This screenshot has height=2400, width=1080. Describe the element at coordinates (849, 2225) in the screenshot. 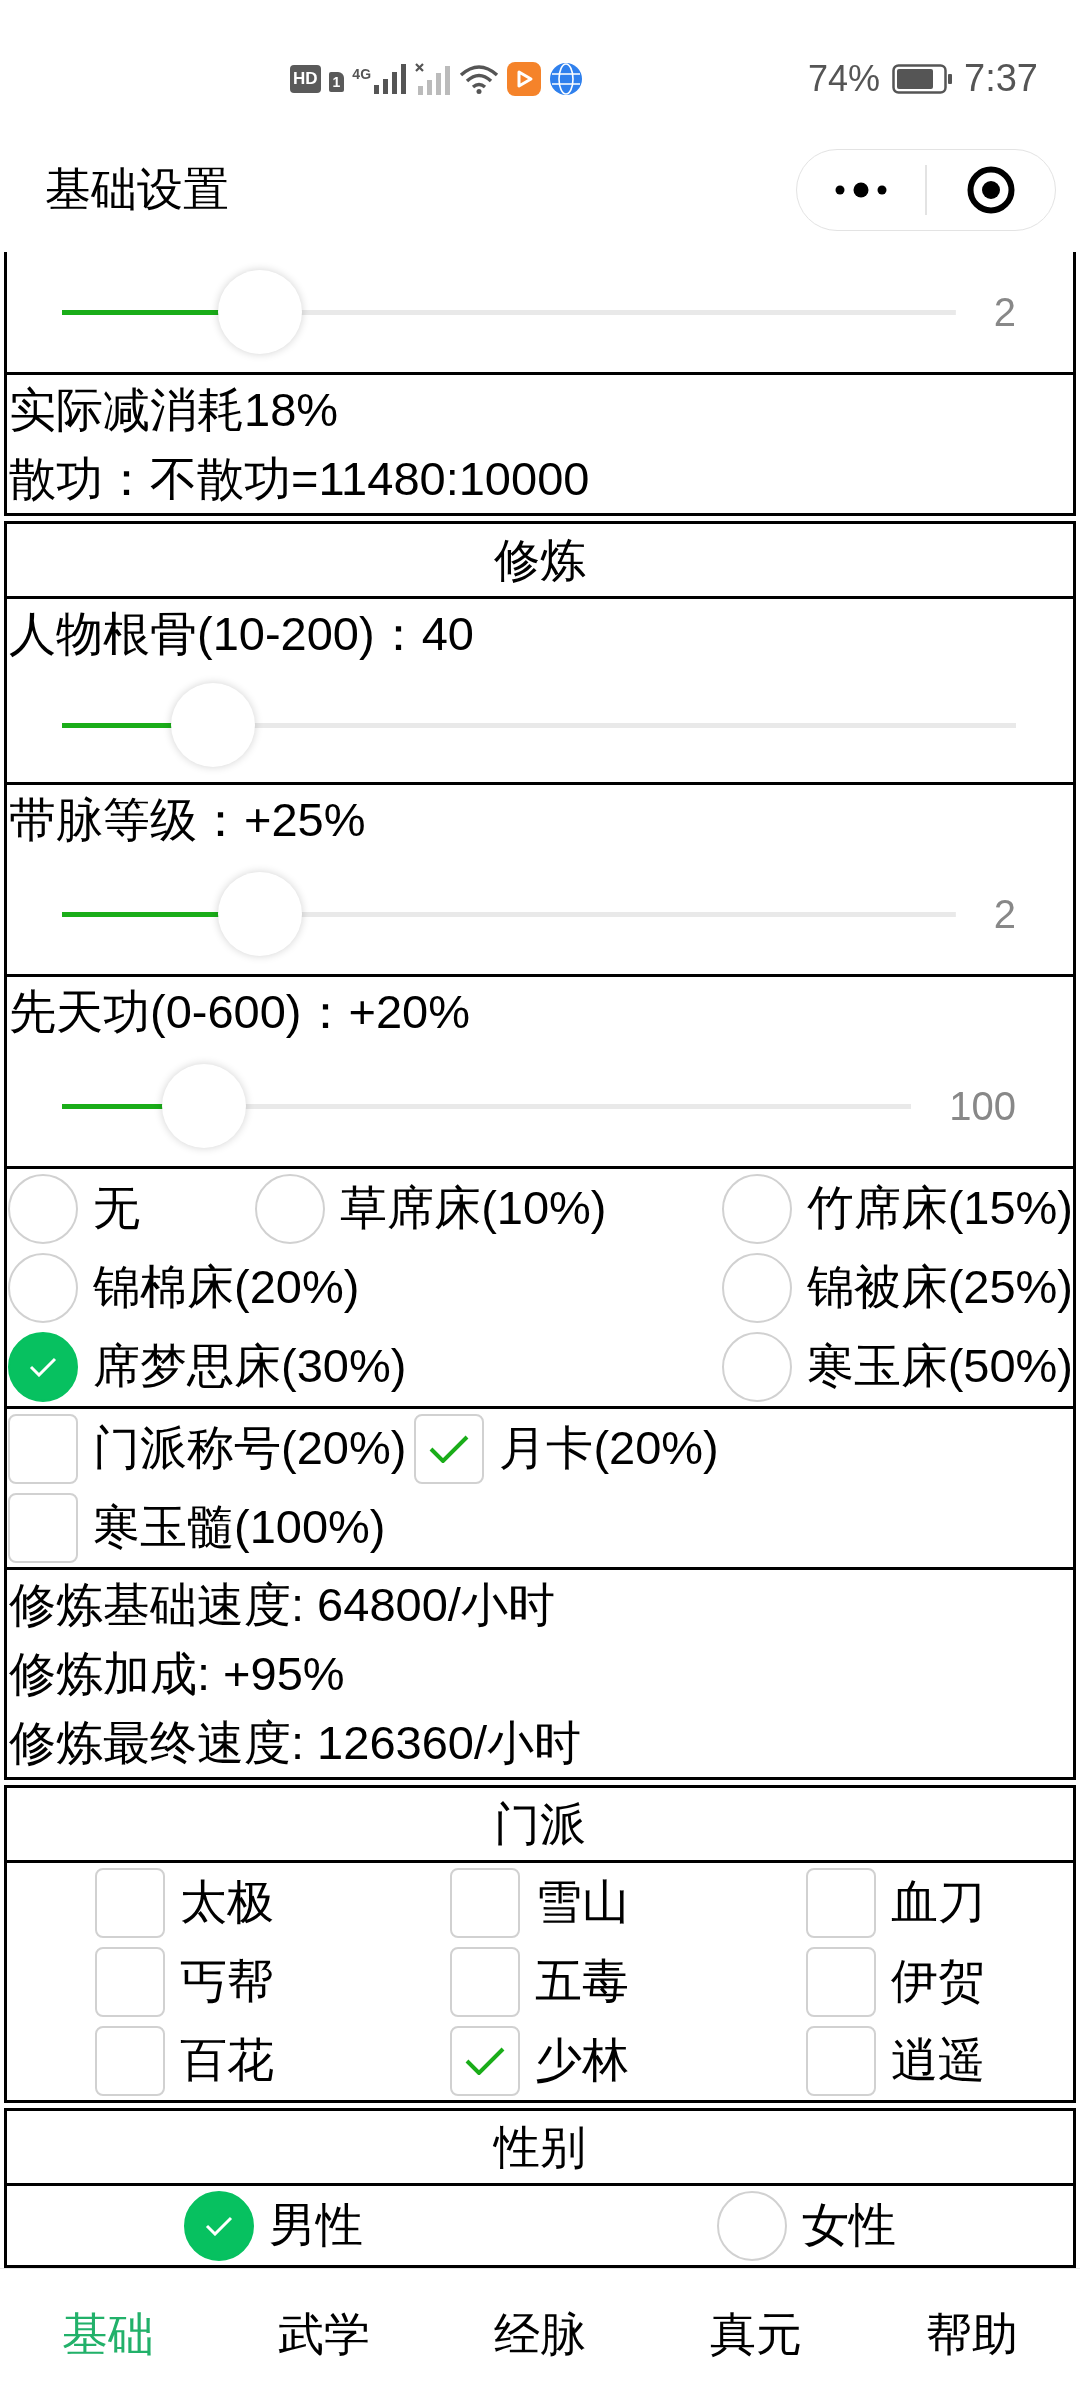

I see `option-label: 女性` at that location.